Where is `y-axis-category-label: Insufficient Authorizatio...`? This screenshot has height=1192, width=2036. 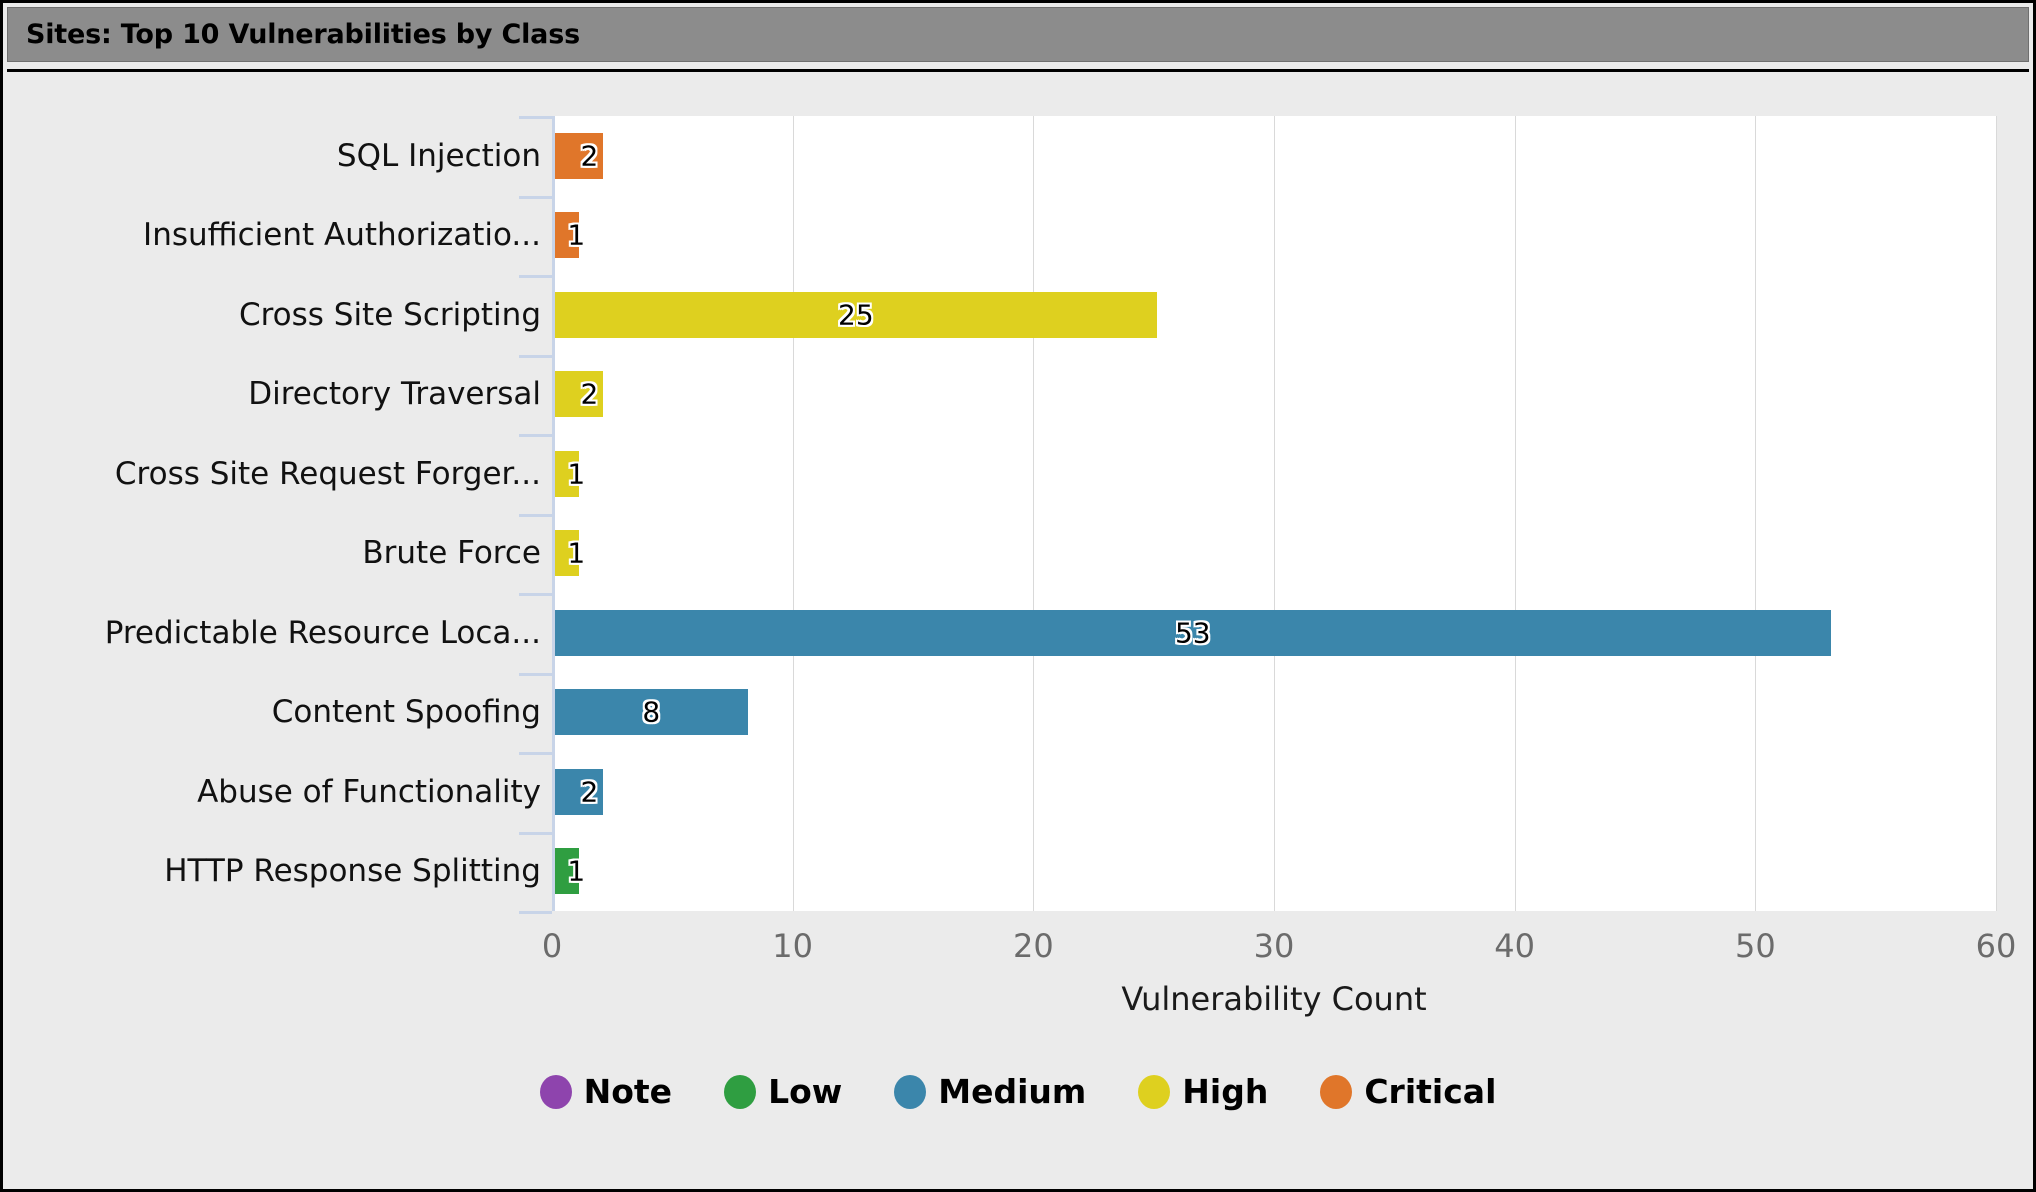 y-axis-category-label: Insufficient Authorizatio... is located at coordinates (342, 235).